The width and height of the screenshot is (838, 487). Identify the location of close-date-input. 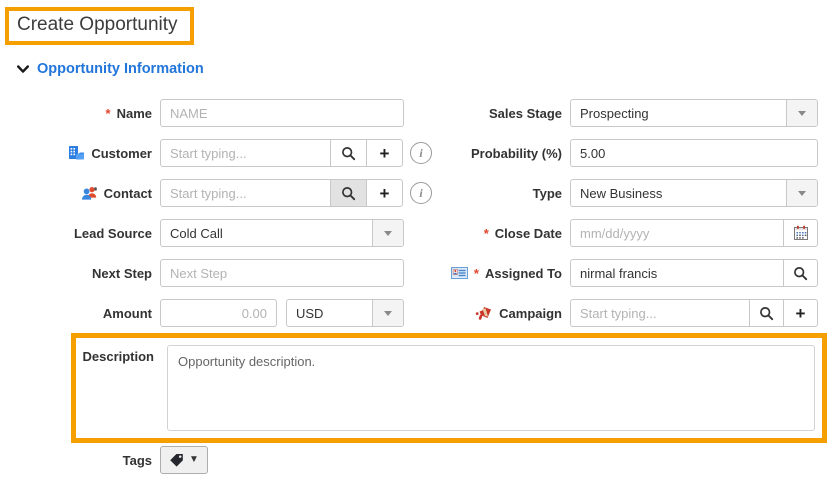
(677, 233).